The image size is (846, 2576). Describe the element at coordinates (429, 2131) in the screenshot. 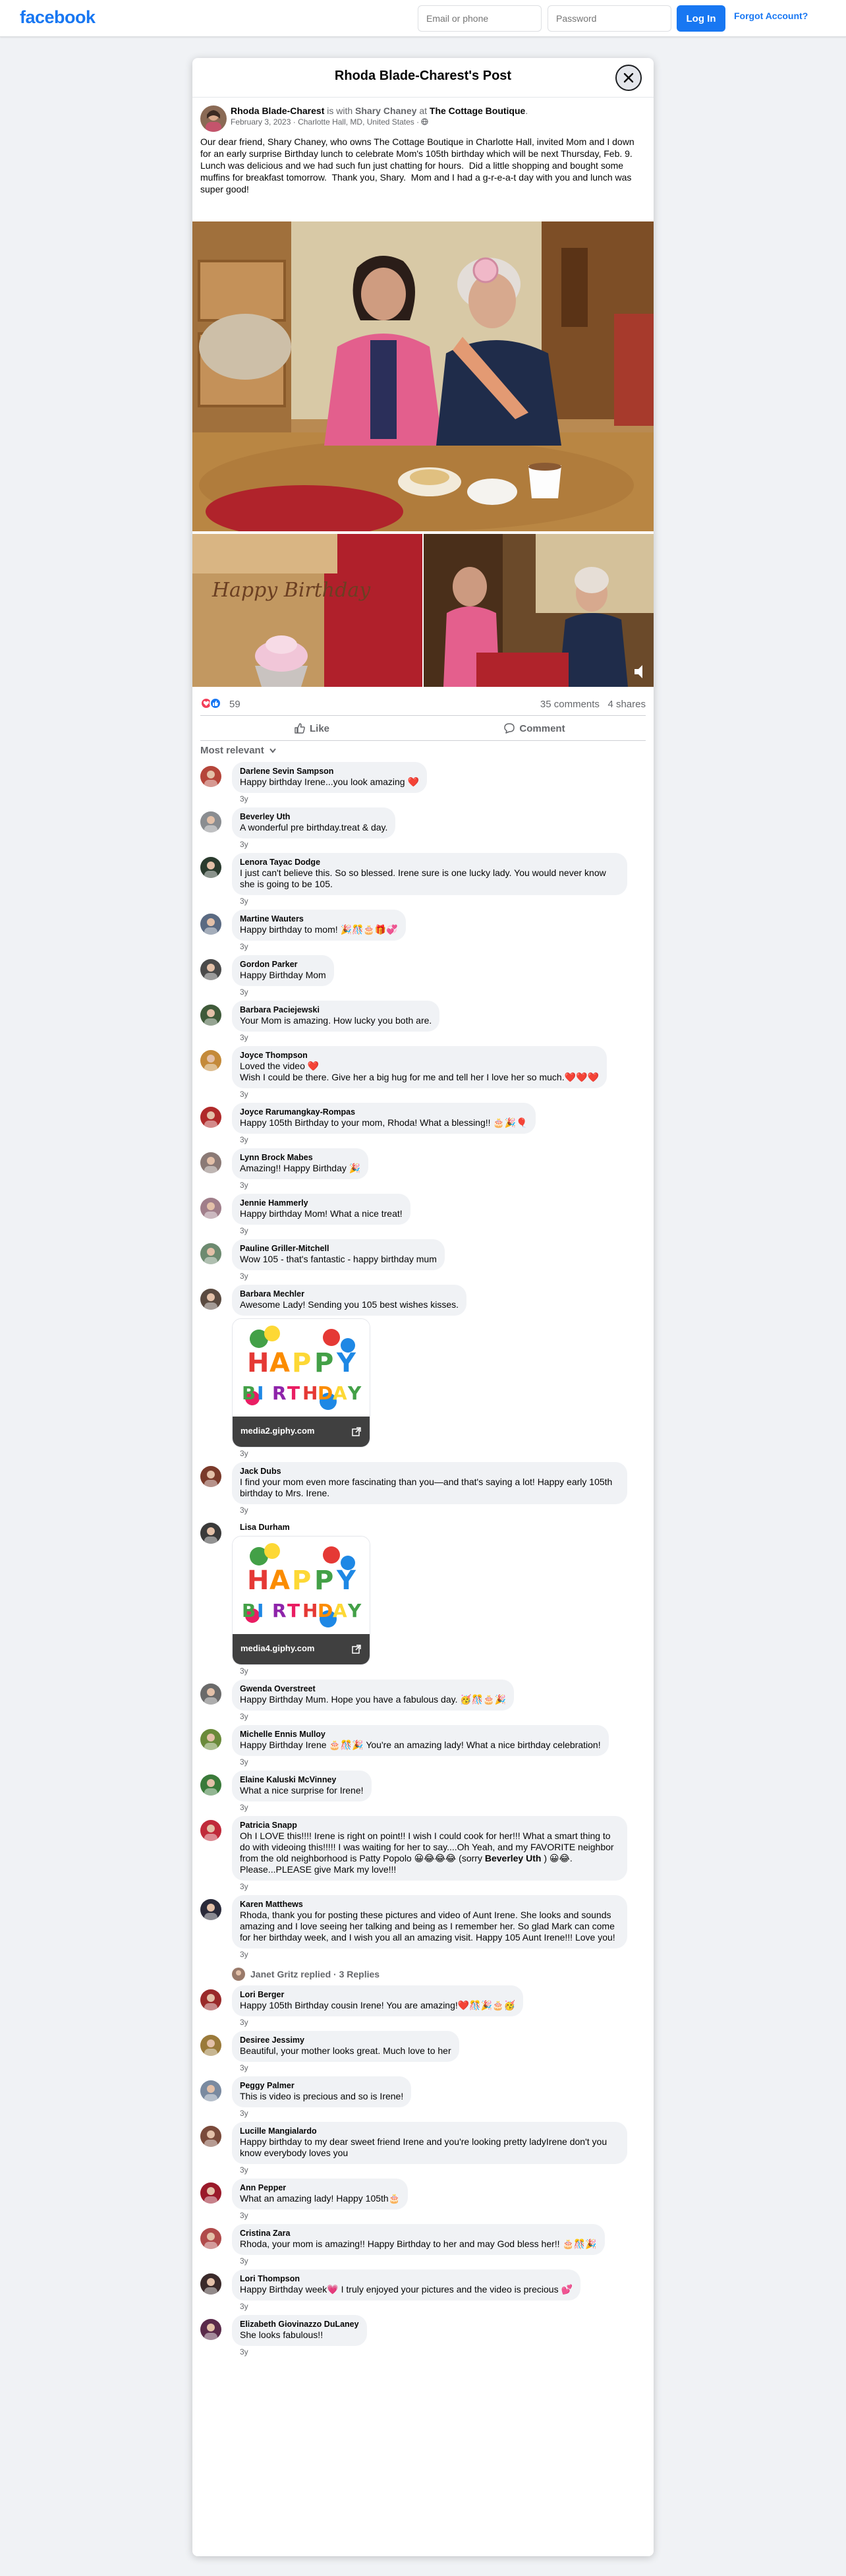

I see `commenter-name: Lucille Mangialardo` at that location.